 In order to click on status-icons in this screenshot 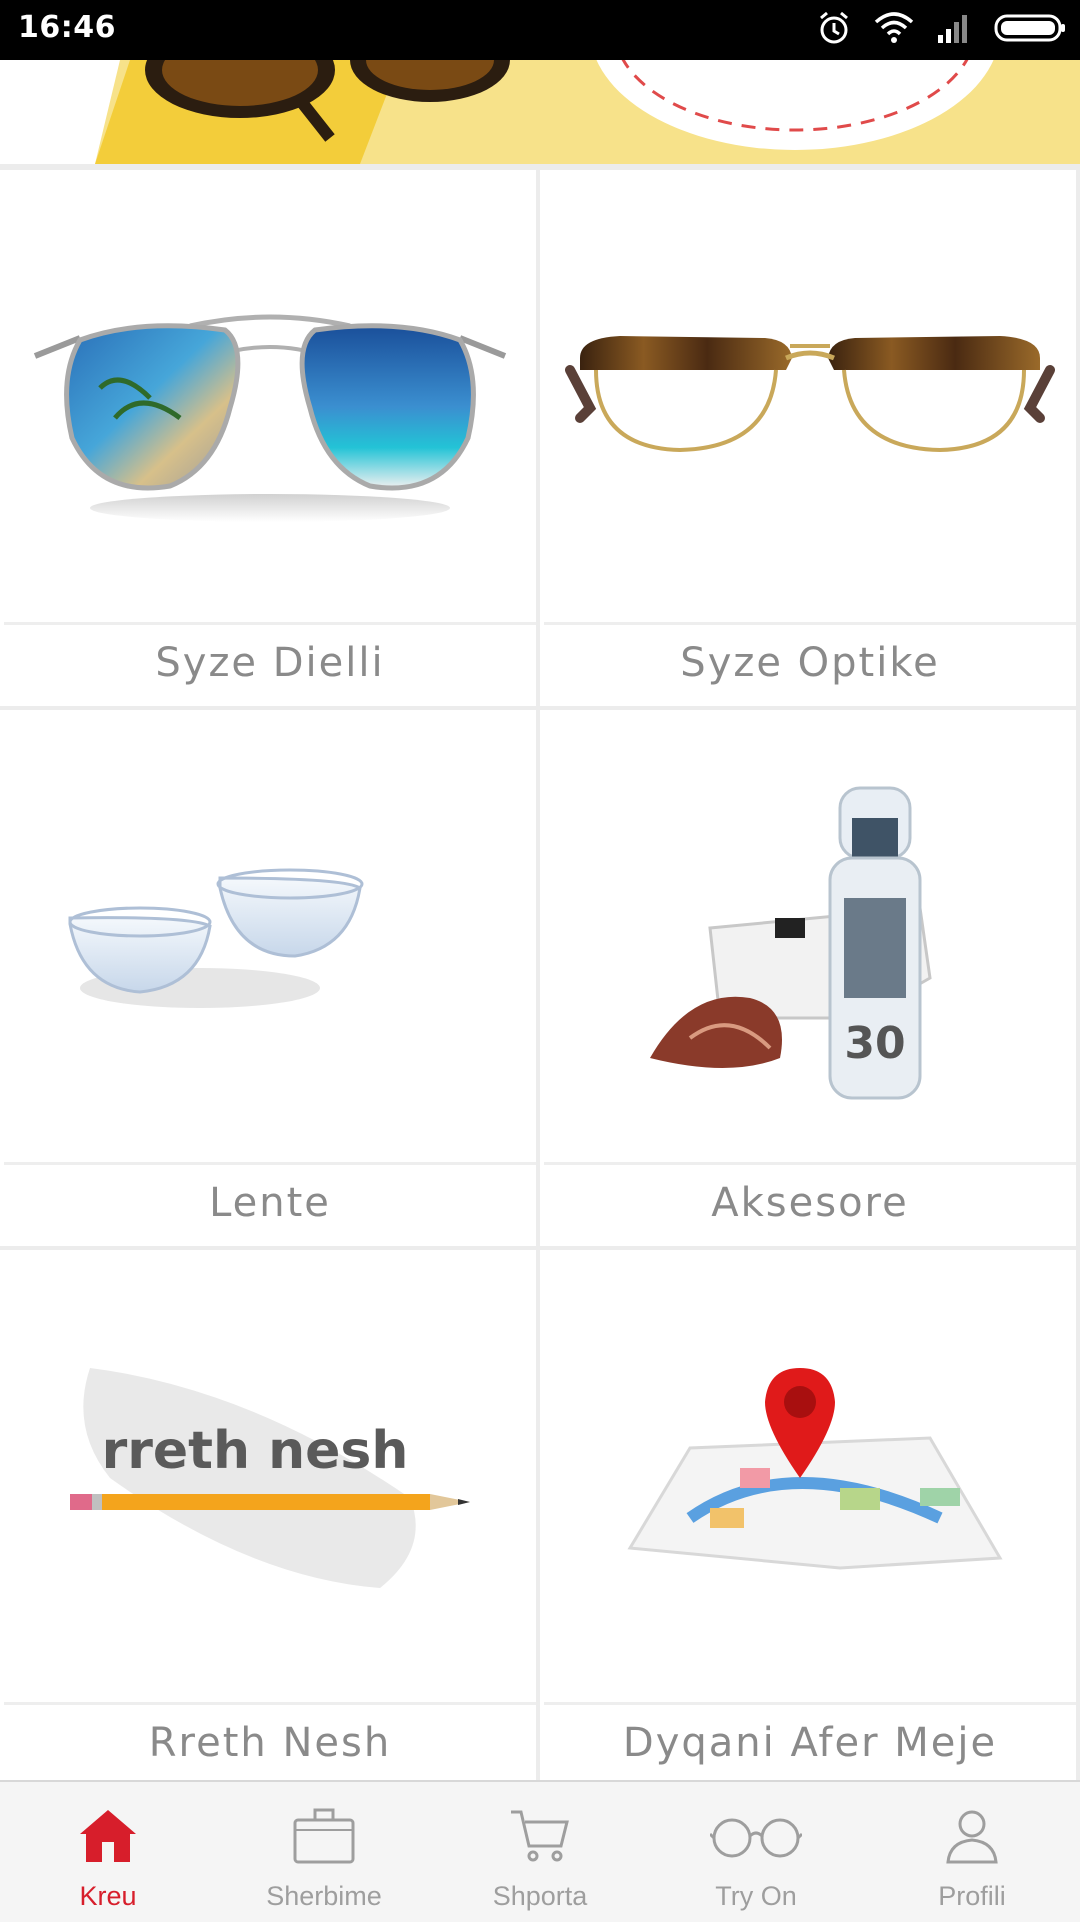, I will do `click(941, 30)`.